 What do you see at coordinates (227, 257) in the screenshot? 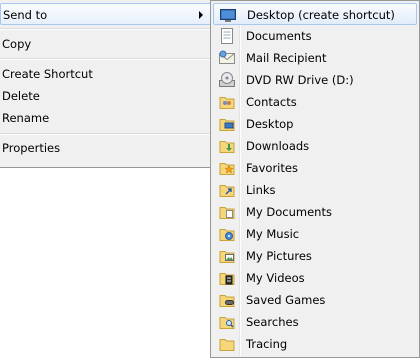
I see `my-pictures-folder-icon` at bounding box center [227, 257].